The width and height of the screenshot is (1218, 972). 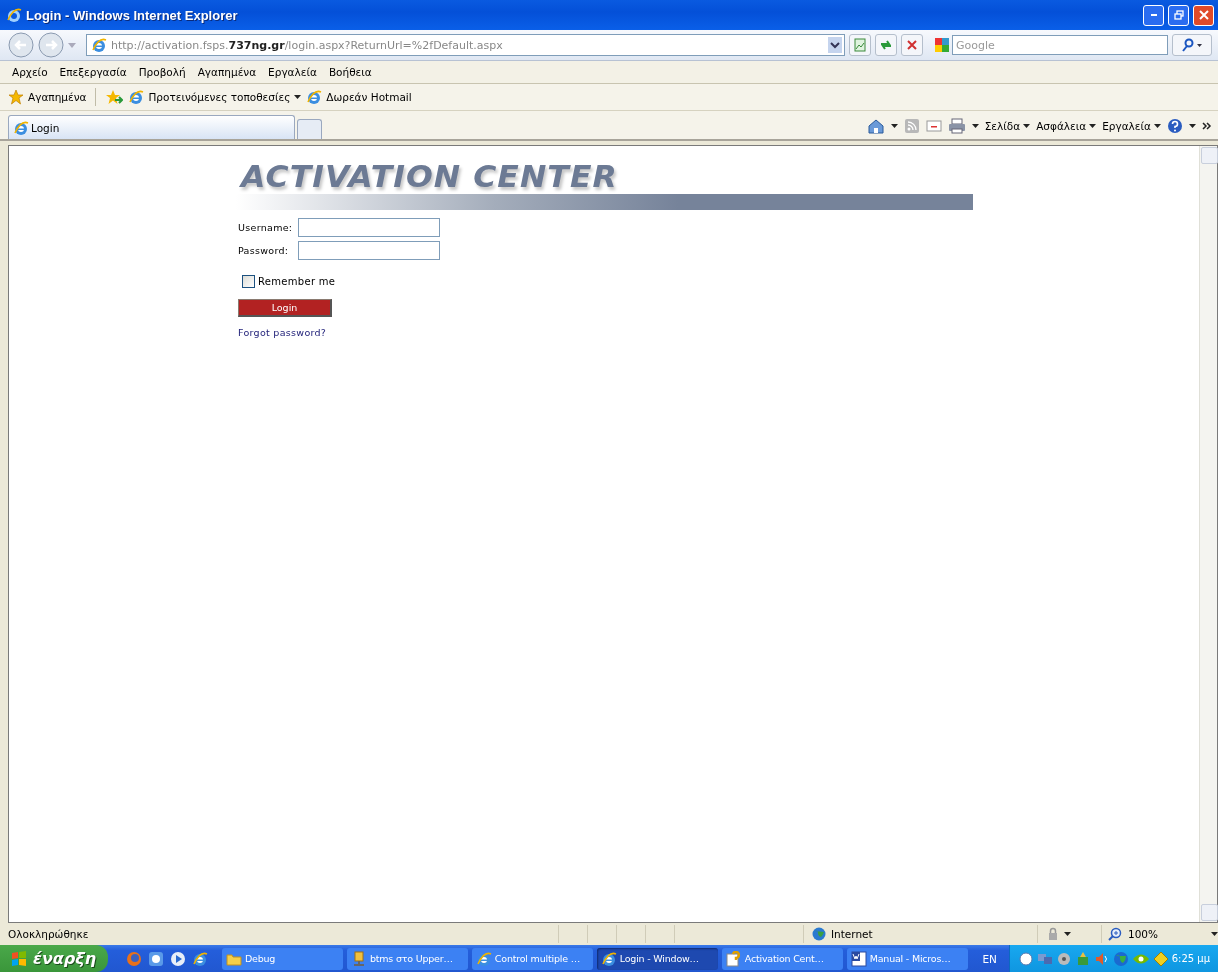 What do you see at coordinates (19, 958) in the screenshot?
I see `windows-flag-icon` at bounding box center [19, 958].